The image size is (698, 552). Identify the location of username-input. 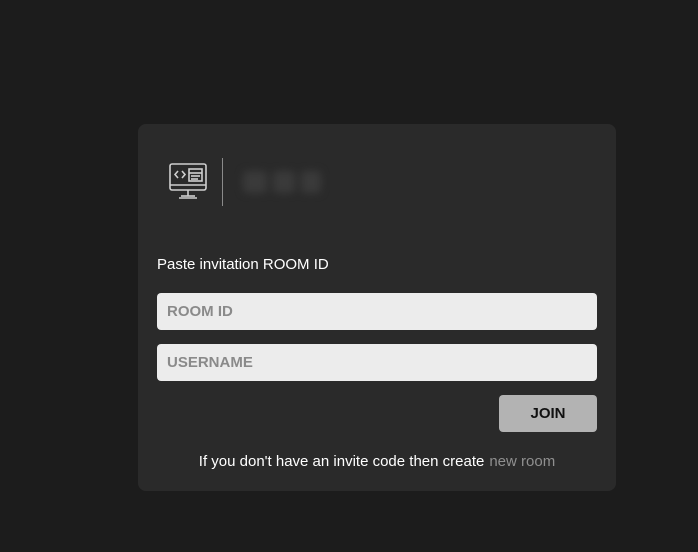
(377, 362).